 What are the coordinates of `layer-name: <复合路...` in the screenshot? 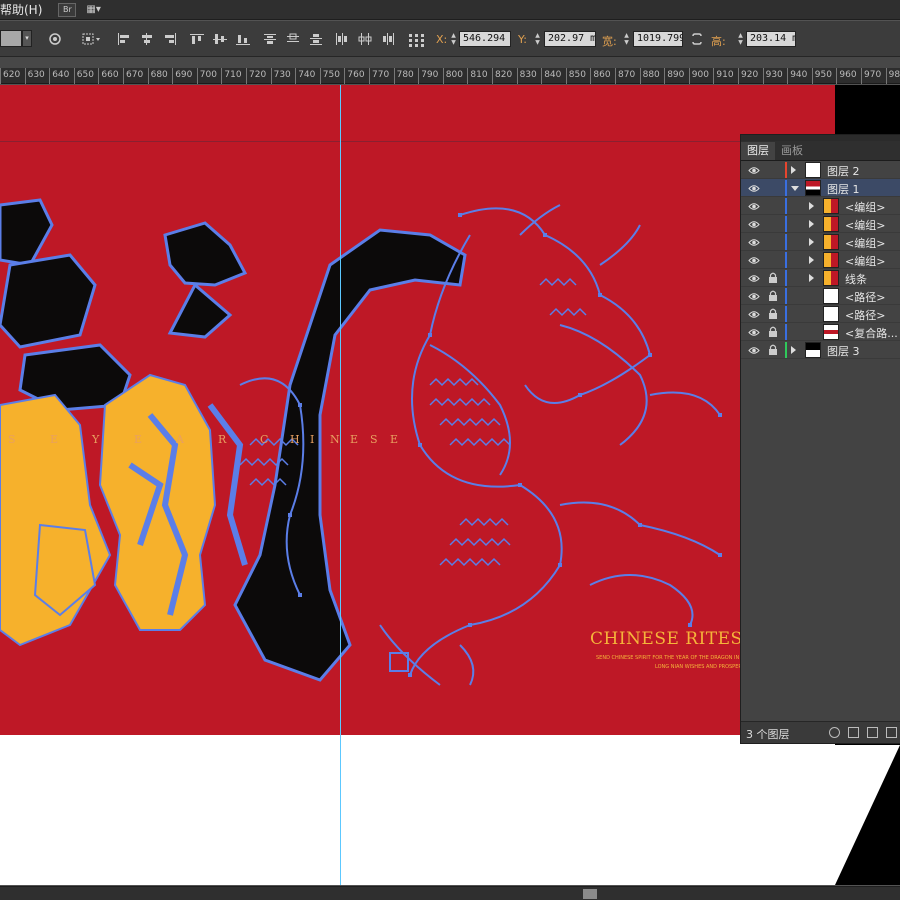 It's located at (871, 333).